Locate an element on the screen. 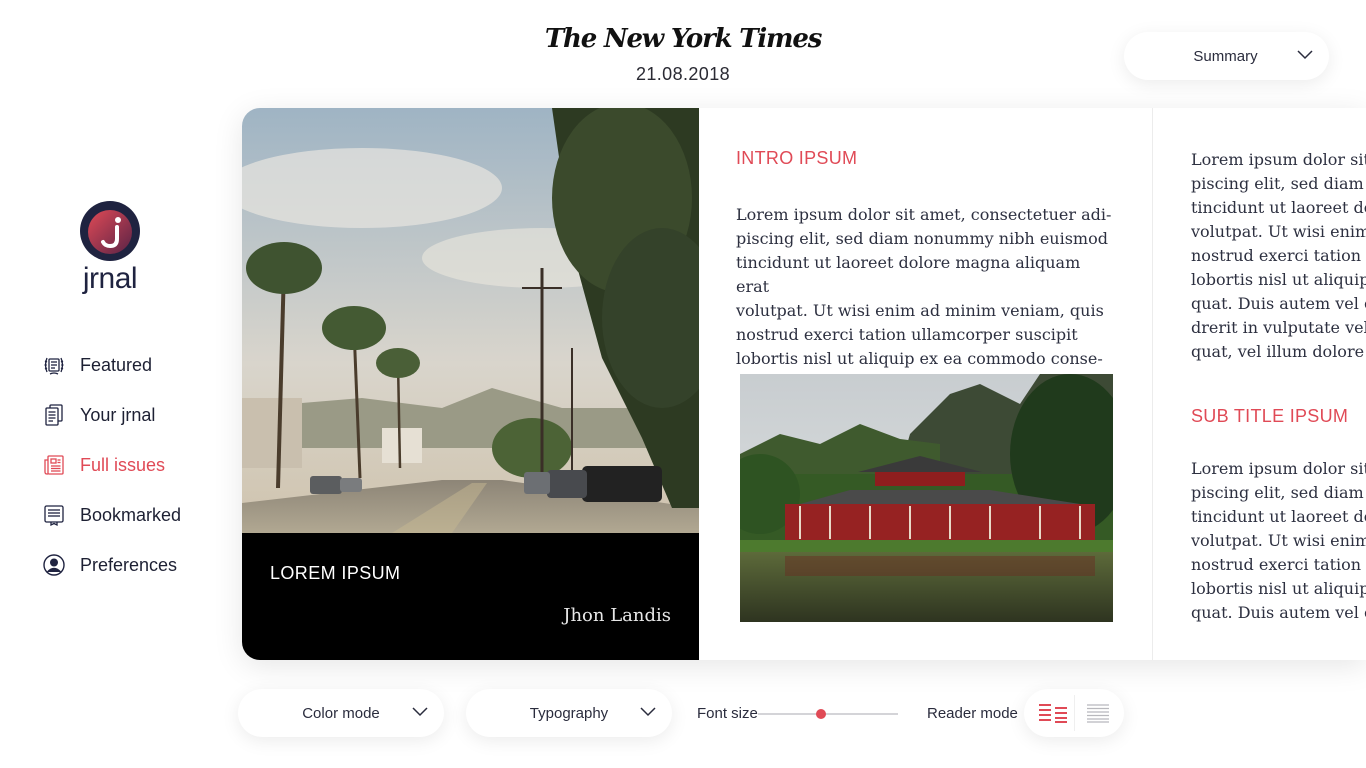 The height and width of the screenshot is (768, 1366). typography-dropdown: Typography is located at coordinates (569, 713).